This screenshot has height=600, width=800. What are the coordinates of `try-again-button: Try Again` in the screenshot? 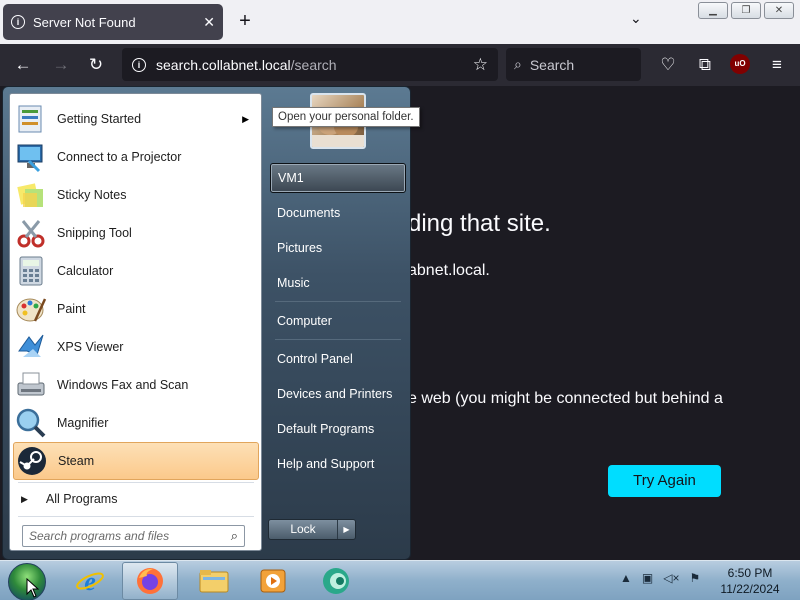 It's located at (664, 481).